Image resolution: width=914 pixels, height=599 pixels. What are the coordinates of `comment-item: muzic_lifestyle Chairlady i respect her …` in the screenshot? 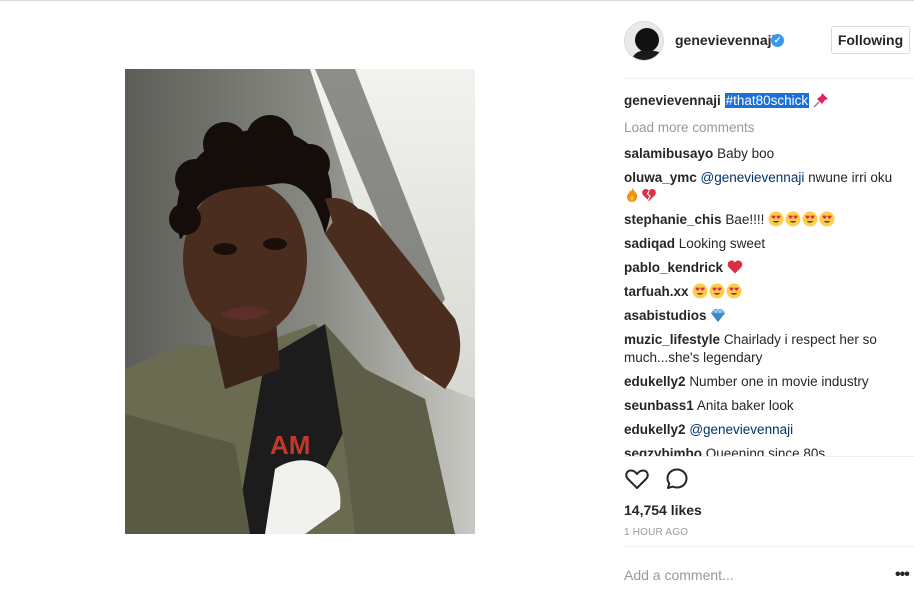 It's located at (769, 349).